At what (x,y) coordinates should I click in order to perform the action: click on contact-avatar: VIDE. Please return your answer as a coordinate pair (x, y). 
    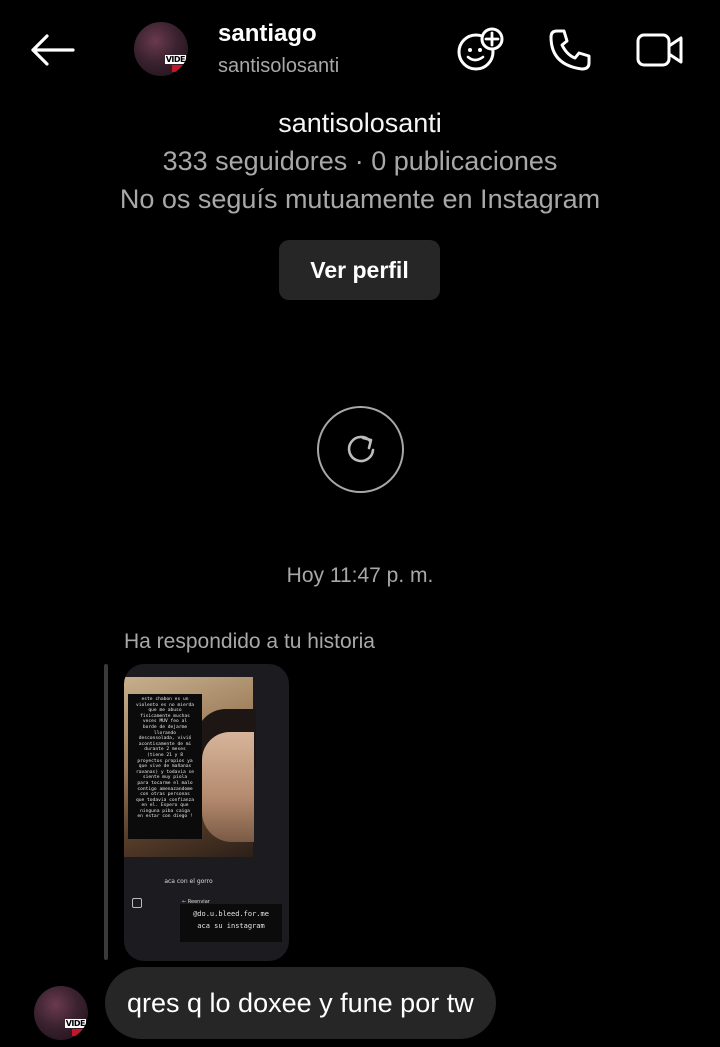
    Looking at the image, I should click on (161, 49).